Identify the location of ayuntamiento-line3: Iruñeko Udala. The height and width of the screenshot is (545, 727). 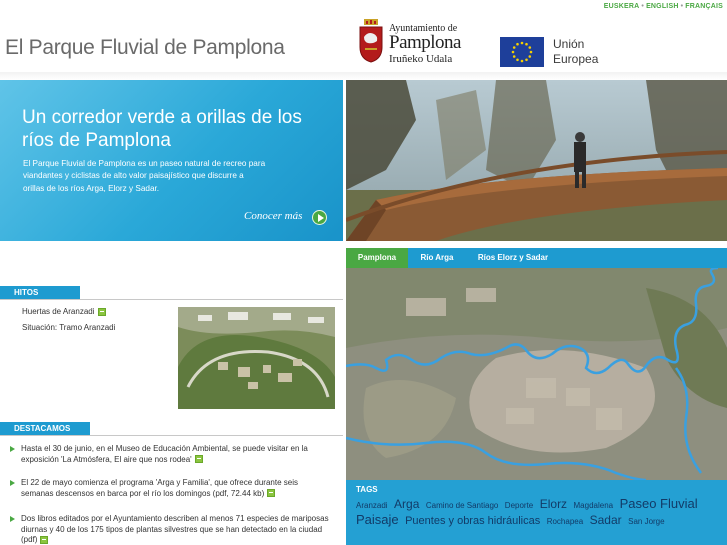
(421, 59).